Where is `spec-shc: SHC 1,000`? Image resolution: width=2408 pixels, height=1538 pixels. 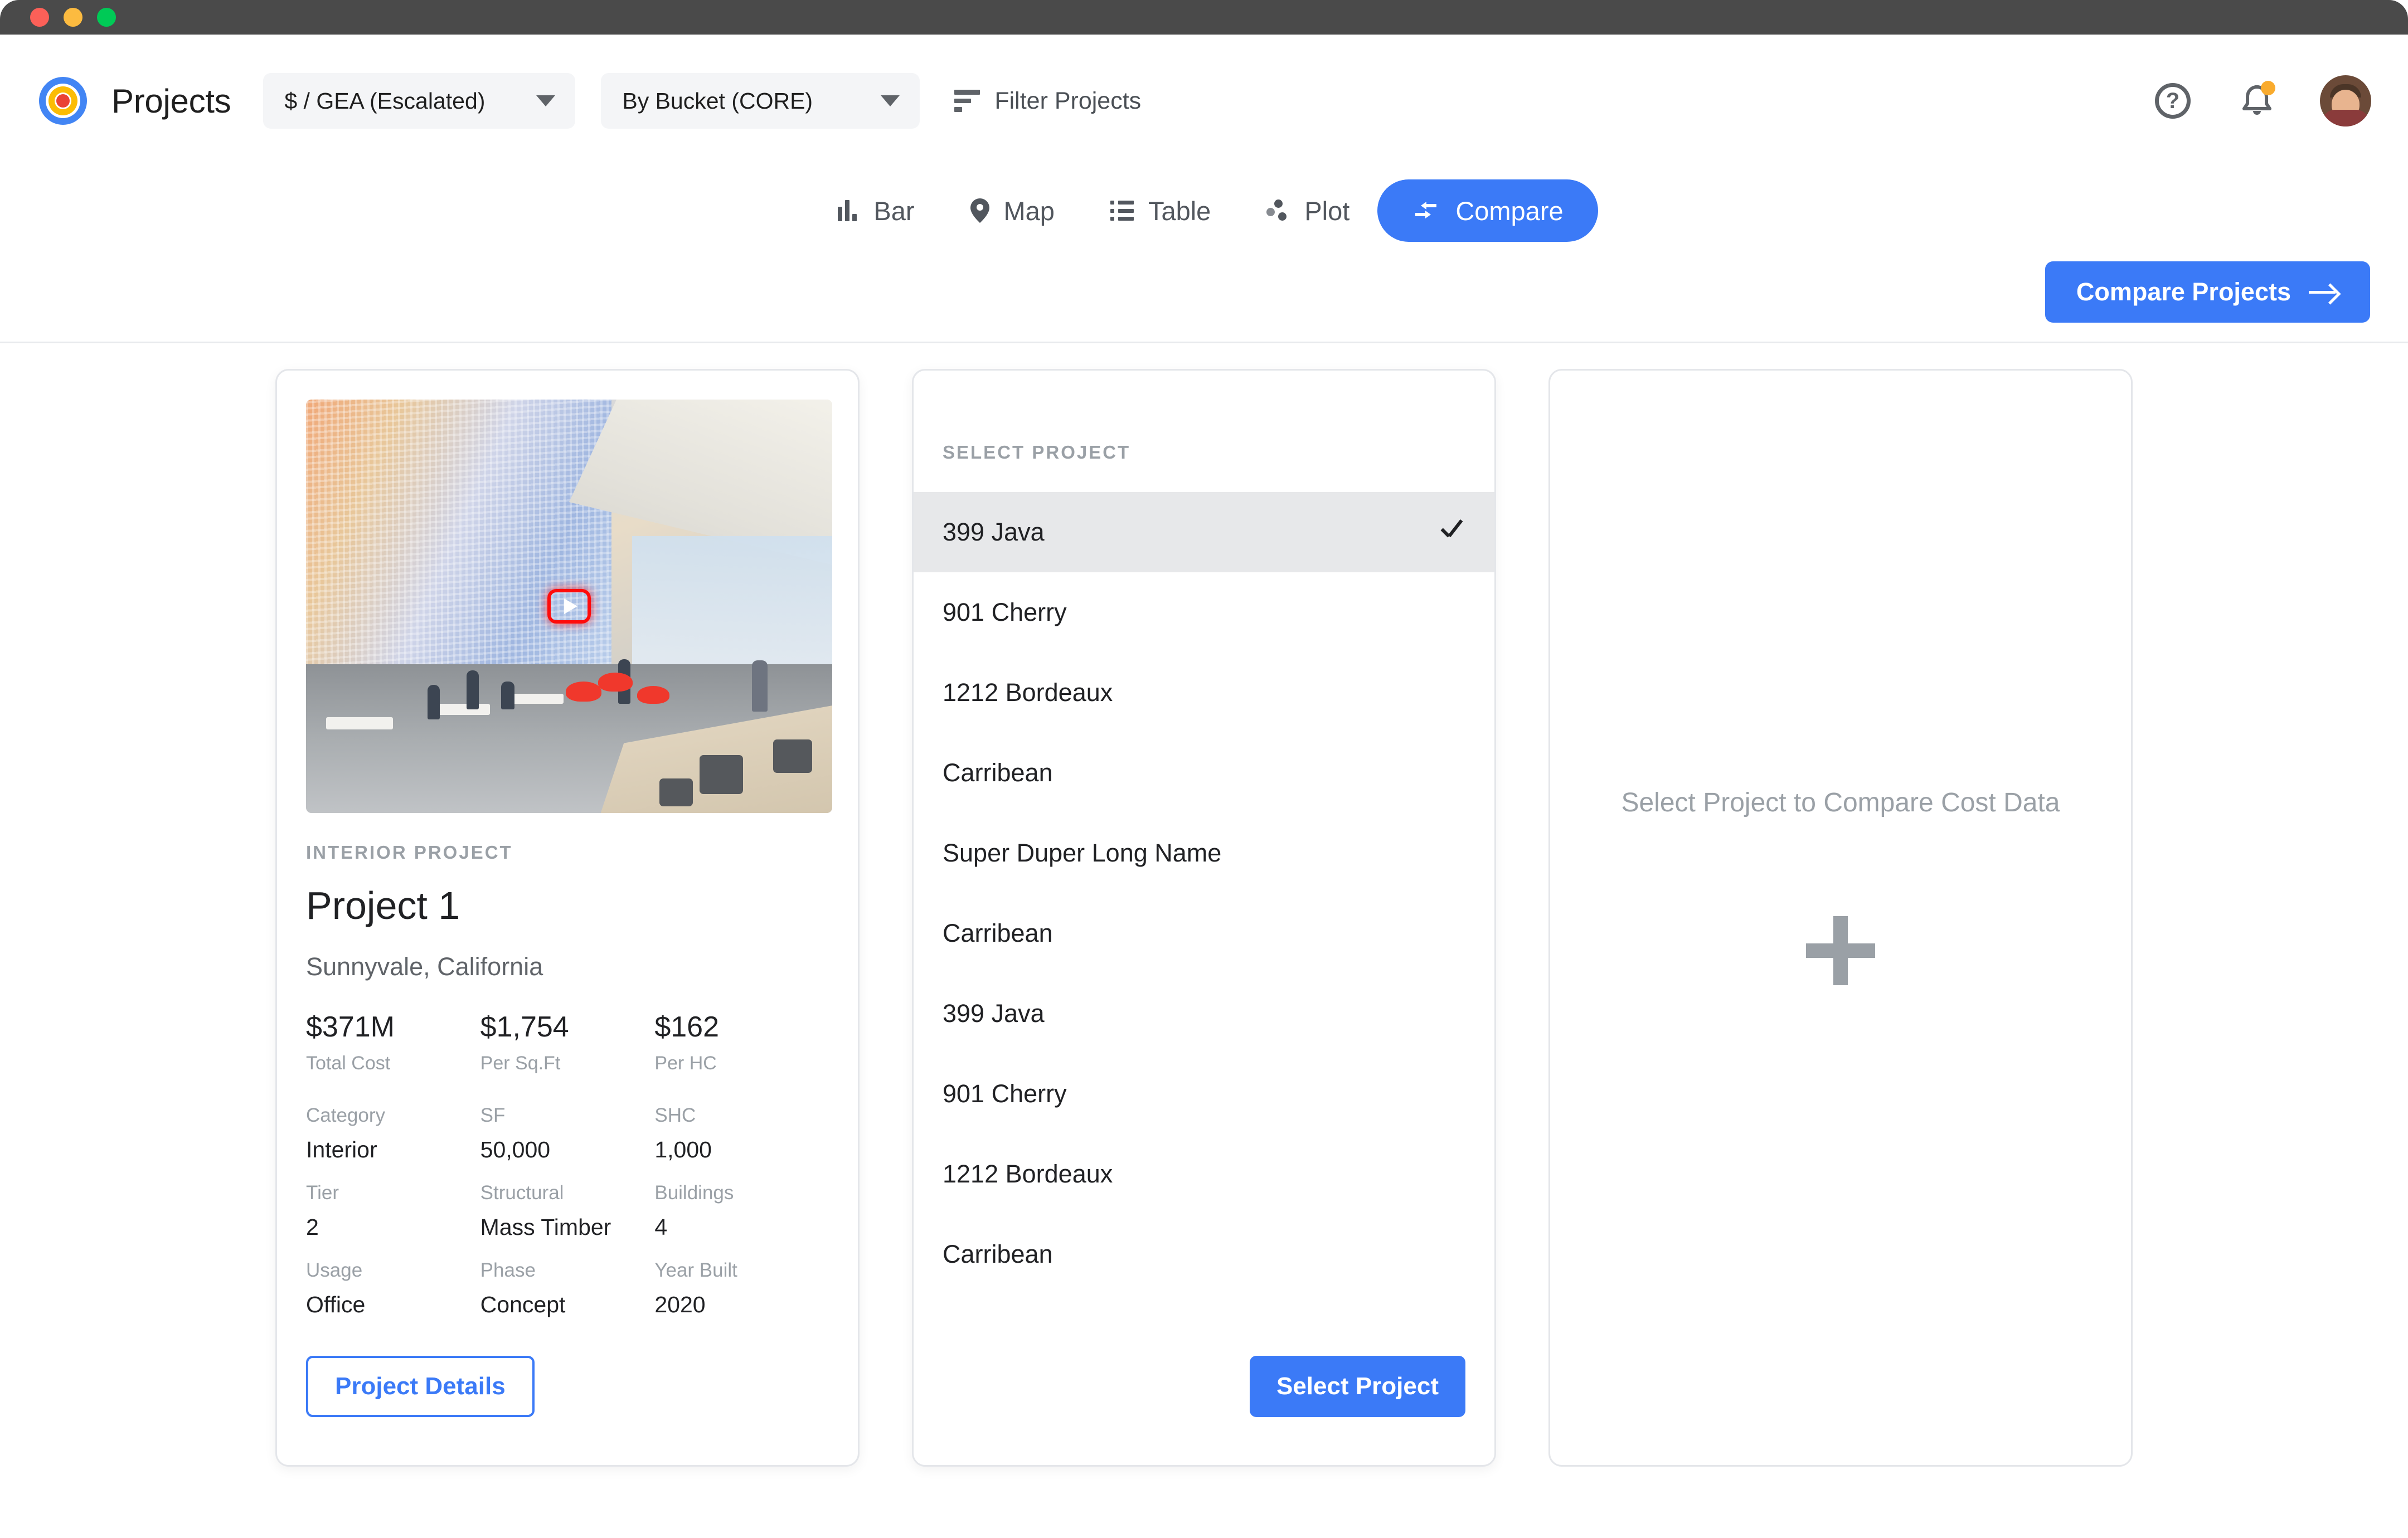
spec-shc: SHC 1,000 is located at coordinates (741, 1133).